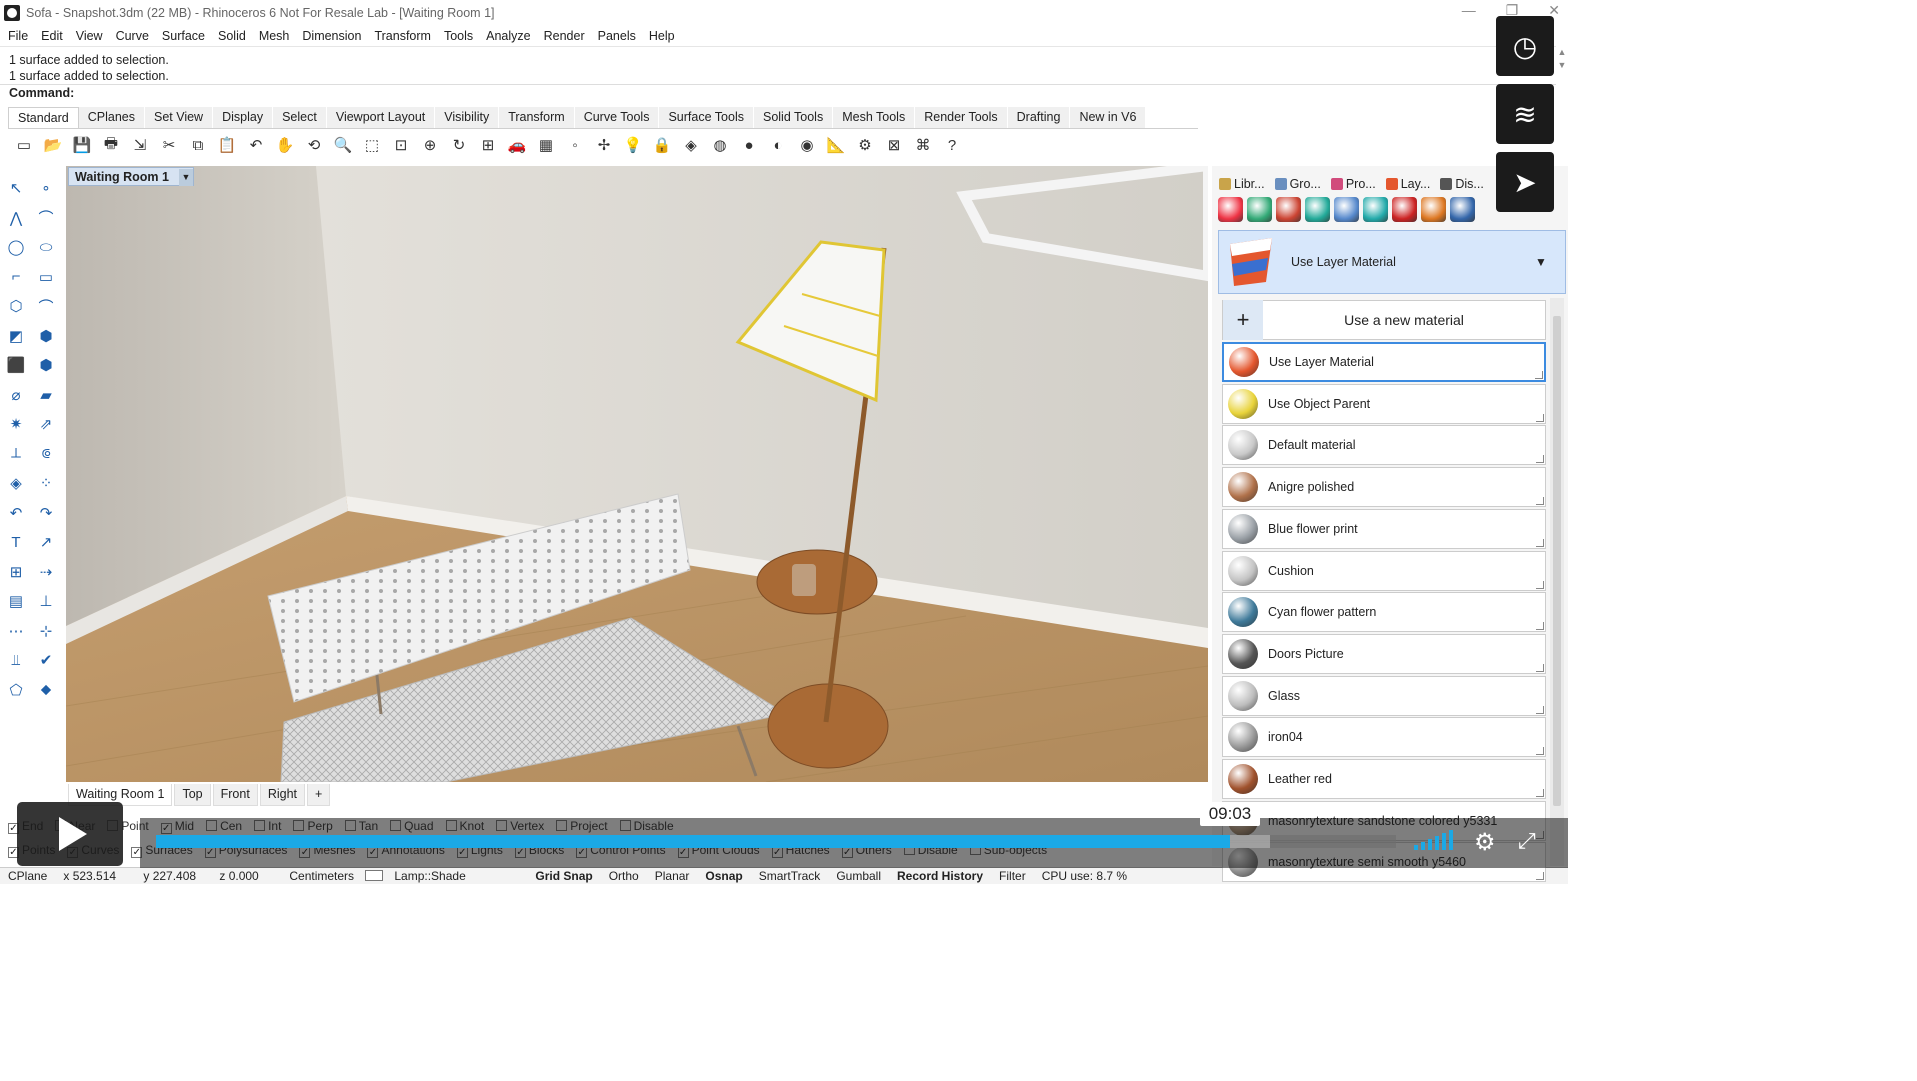 This screenshot has width=1917, height=1081. I want to click on zoom-selected-icon: ⊕, so click(430, 145).